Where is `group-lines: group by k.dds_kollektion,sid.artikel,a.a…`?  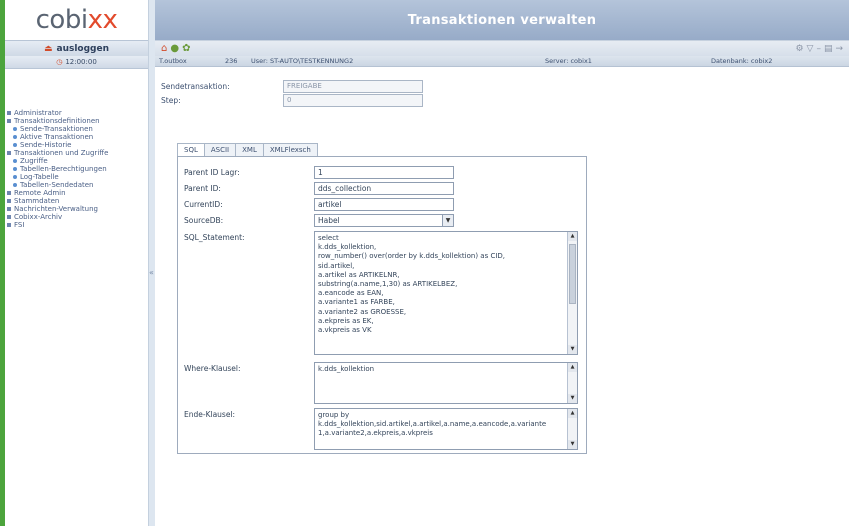 group-lines: group by k.dds_kollektion,sid.artikel,a.a… is located at coordinates (440, 425).